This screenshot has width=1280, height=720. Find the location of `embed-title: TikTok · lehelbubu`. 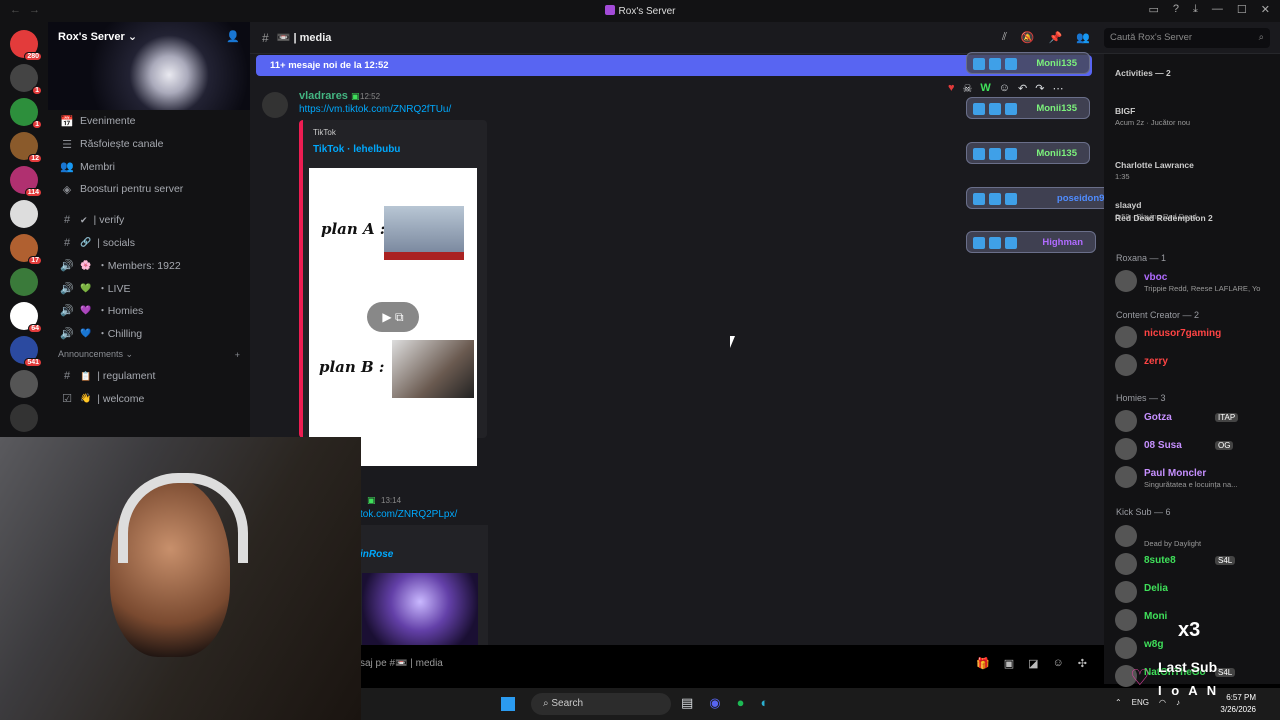

embed-title: TikTok · lehelbubu is located at coordinates (356, 149).